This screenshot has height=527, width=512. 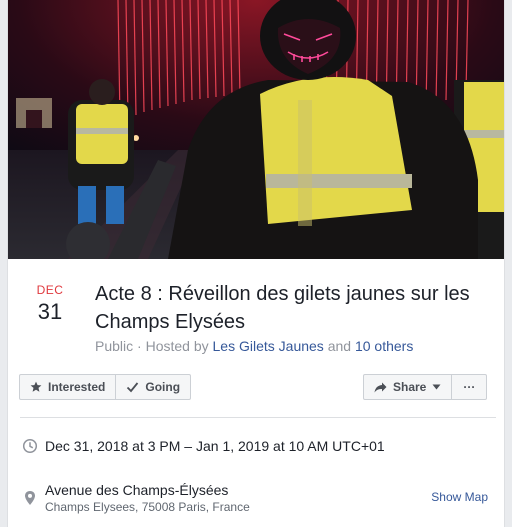 What do you see at coordinates (384, 346) in the screenshot?
I see `others-link: 10 others` at bounding box center [384, 346].